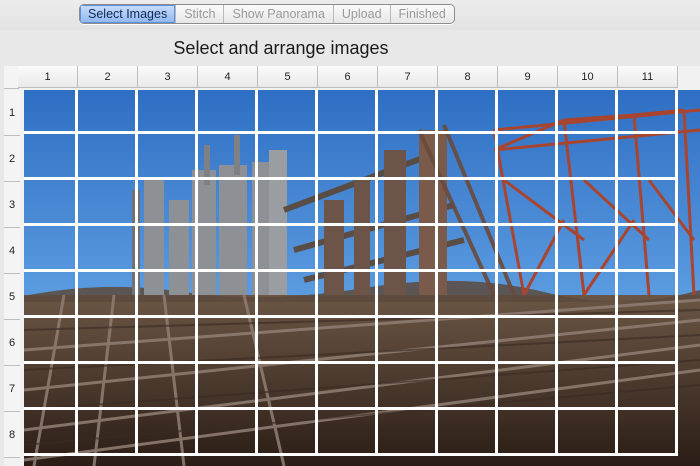 The width and height of the screenshot is (700, 466). Describe the element at coordinates (468, 433) in the screenshot. I see `image-tile-r8-c8` at that location.